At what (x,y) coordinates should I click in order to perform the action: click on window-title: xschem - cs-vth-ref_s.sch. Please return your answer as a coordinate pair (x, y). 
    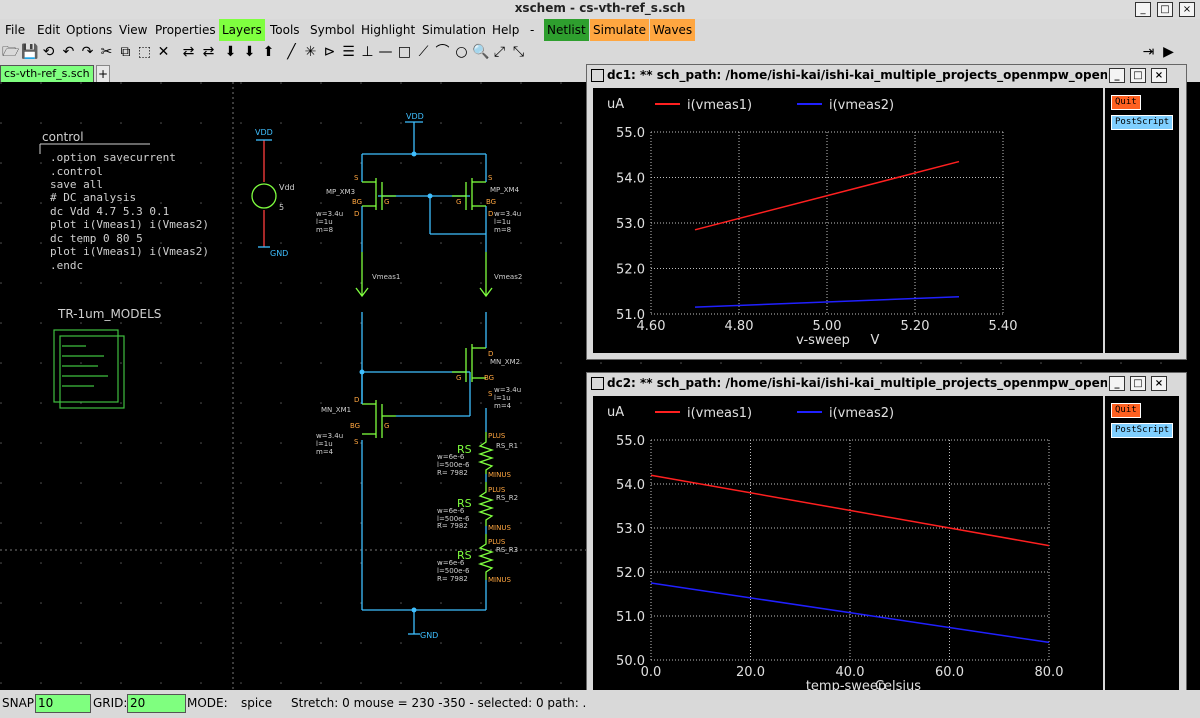
    Looking at the image, I should click on (600, 8).